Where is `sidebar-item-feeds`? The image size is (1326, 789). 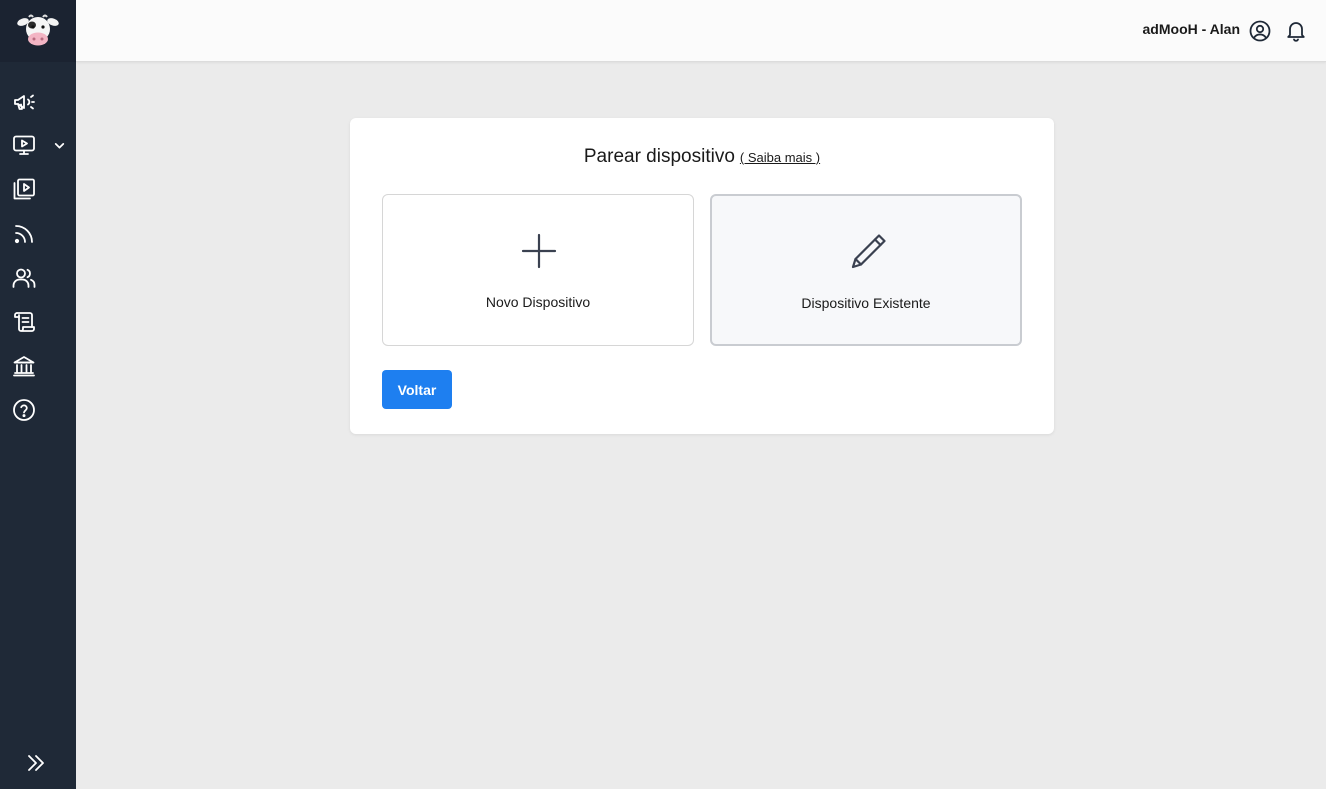 sidebar-item-feeds is located at coordinates (38, 234).